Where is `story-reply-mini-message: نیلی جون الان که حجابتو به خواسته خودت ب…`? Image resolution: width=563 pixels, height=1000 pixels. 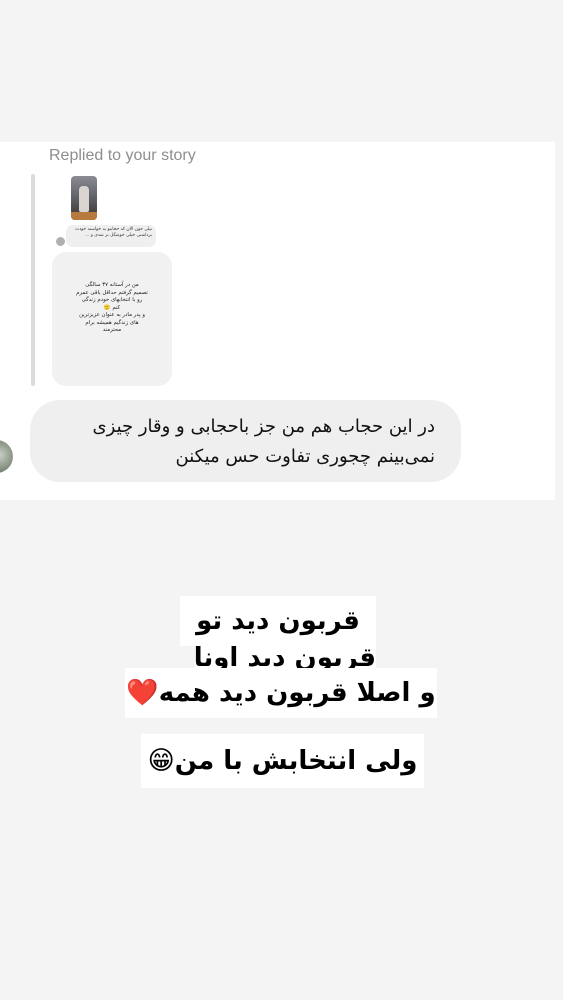 story-reply-mini-message: نیلی جون الان که حجابتو به خواسته خودت ب… is located at coordinates (111, 236).